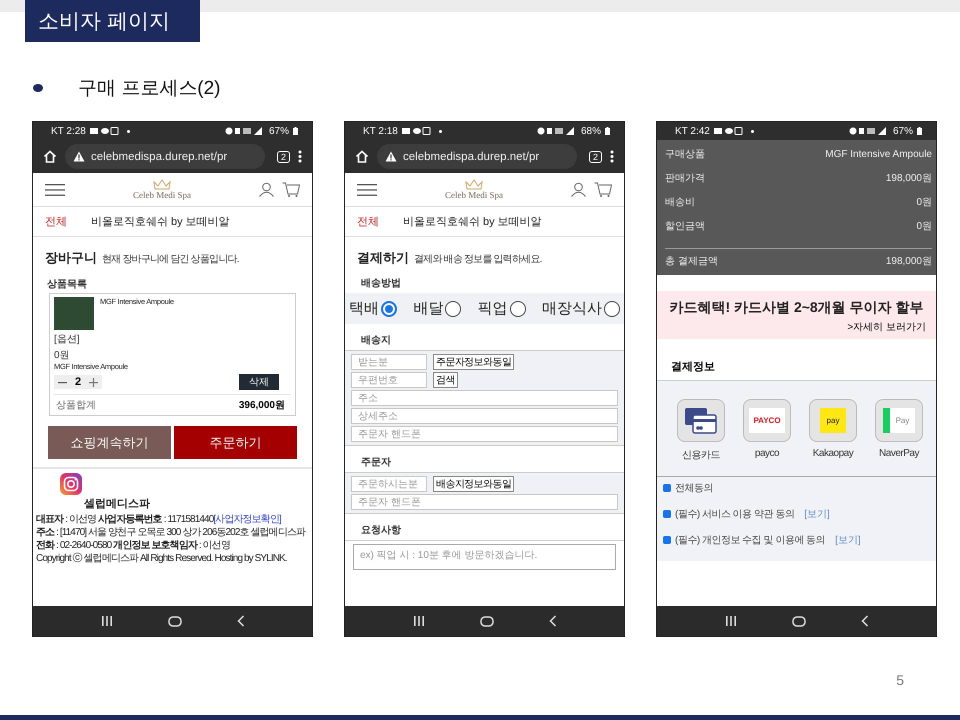  I want to click on payment-method-button: Pay, so click(899, 420).